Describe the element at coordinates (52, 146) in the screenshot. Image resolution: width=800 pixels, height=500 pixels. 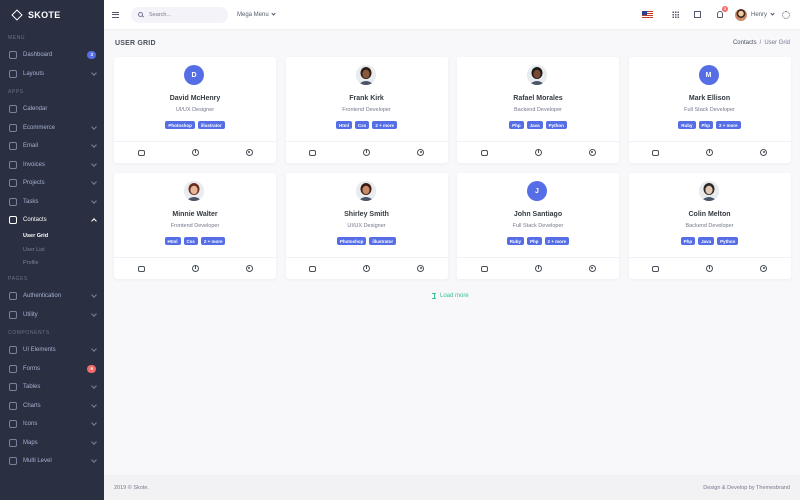
I see `sidebar-item-email: Email` at that location.